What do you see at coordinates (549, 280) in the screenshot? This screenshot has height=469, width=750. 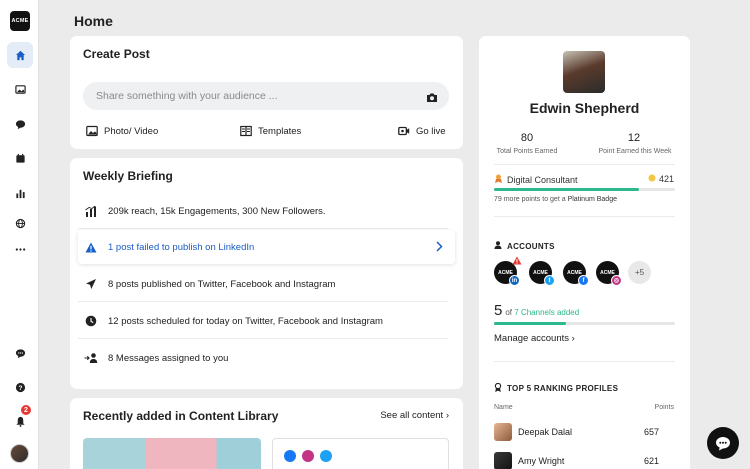 I see `twitter-icon: t` at bounding box center [549, 280].